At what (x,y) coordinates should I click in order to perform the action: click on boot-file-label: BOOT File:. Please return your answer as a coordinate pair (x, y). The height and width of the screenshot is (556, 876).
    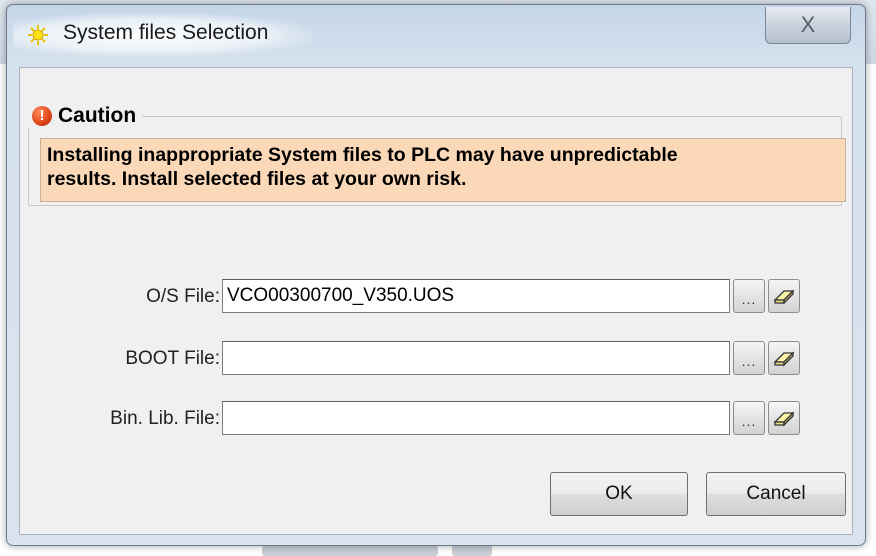
    Looking at the image, I should click on (172, 358).